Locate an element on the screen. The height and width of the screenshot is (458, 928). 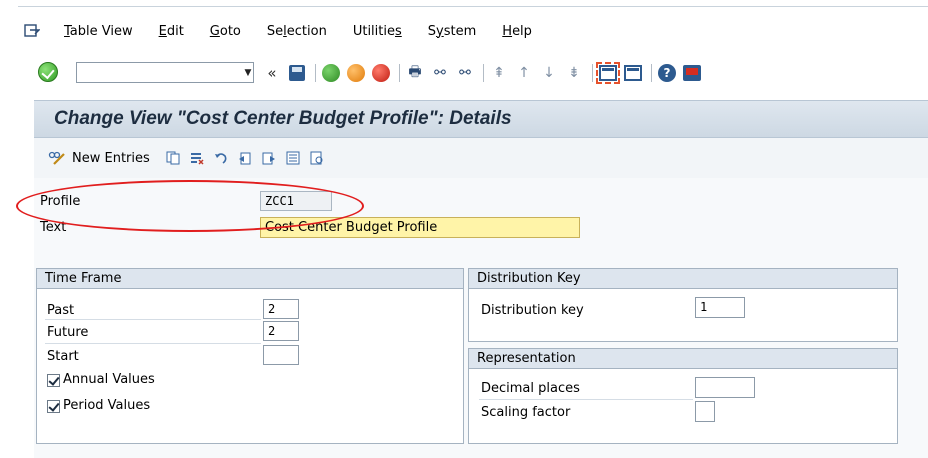
application-toolbar: New Entries is located at coordinates (481, 158).